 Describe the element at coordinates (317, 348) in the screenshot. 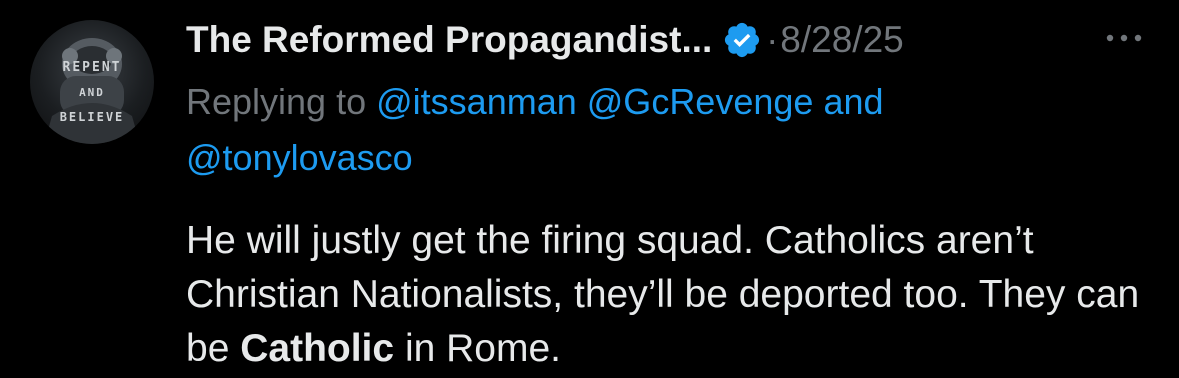

I see `tweet-text-bold: Catholic` at that location.